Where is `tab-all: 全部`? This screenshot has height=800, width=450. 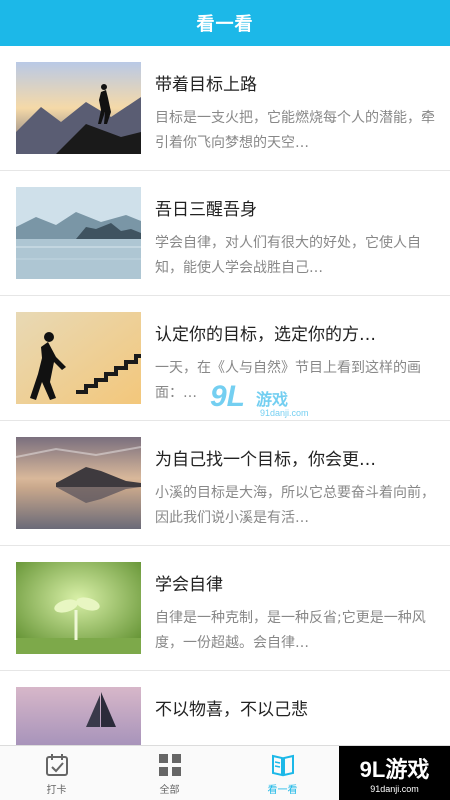 tab-all: 全部 is located at coordinates (169, 773).